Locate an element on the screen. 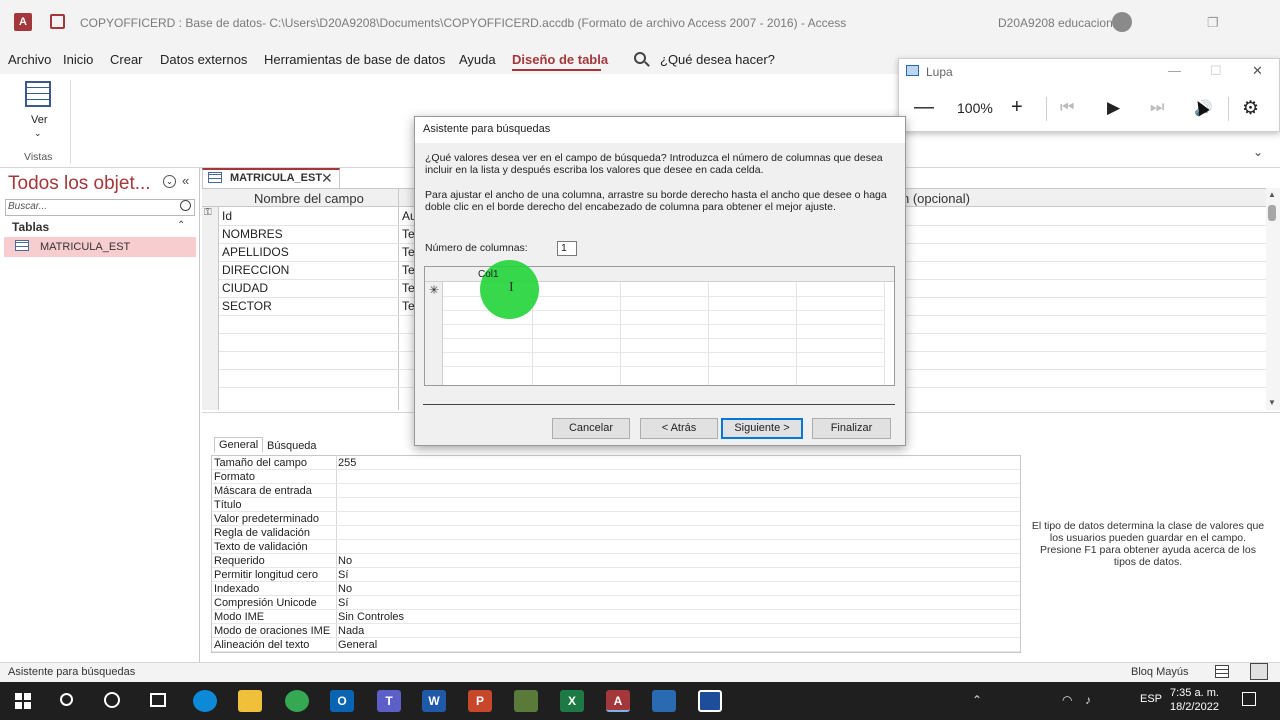 The height and width of the screenshot is (720, 1280). menu-datos-externos: Datos externos is located at coordinates (203, 59).